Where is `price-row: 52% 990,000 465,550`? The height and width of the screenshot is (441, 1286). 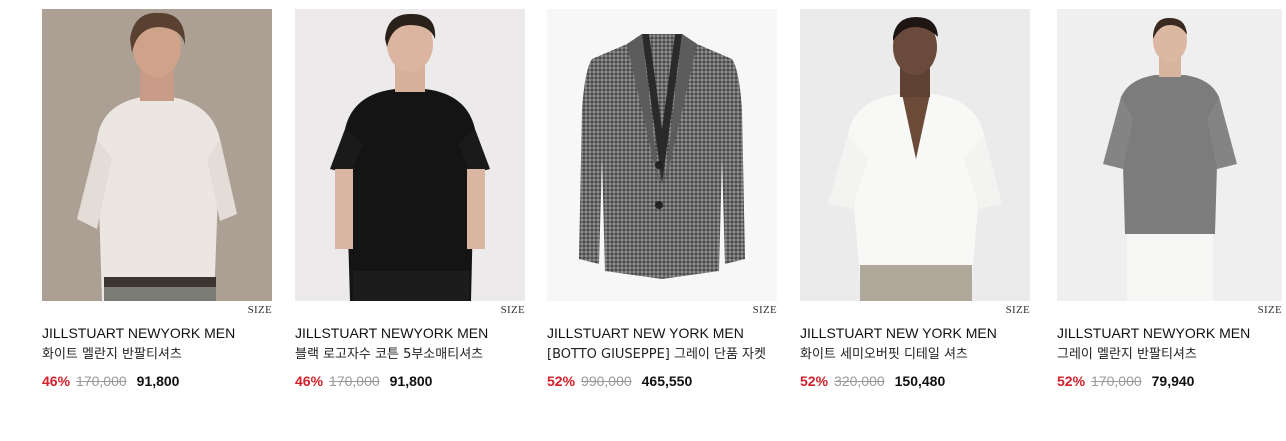 price-row: 52% 990,000 465,550 is located at coordinates (662, 381).